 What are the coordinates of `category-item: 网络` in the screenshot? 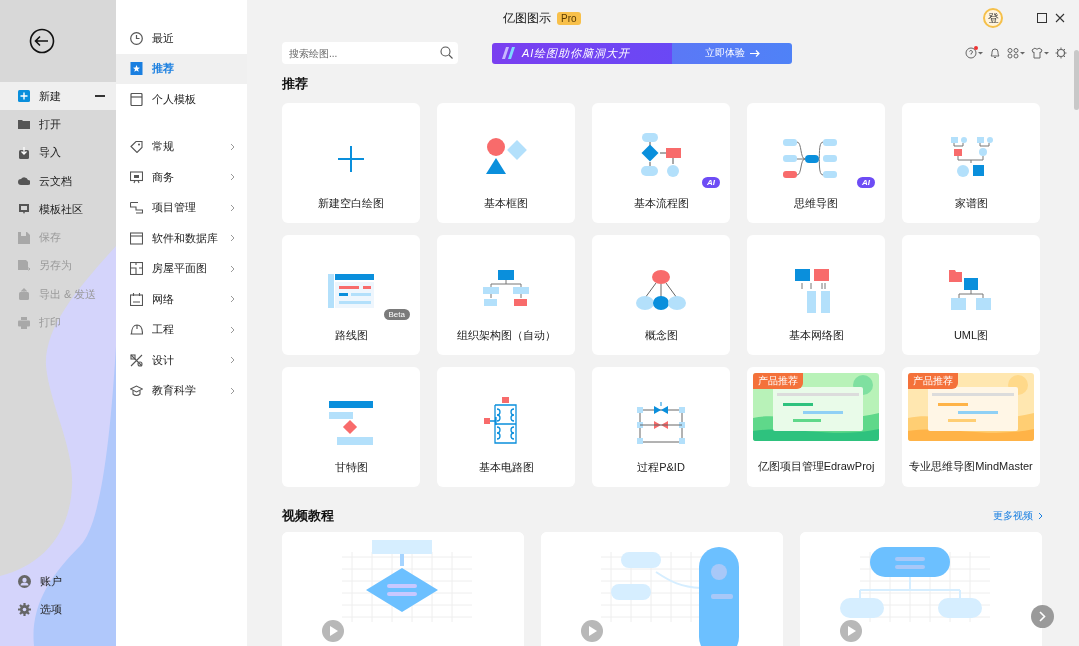 It's located at (181, 299).